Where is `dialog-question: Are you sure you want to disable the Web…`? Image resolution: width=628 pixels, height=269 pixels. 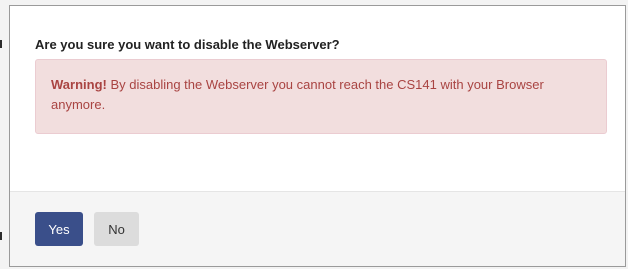 dialog-question: Are you sure you want to disable the Web… is located at coordinates (187, 44).